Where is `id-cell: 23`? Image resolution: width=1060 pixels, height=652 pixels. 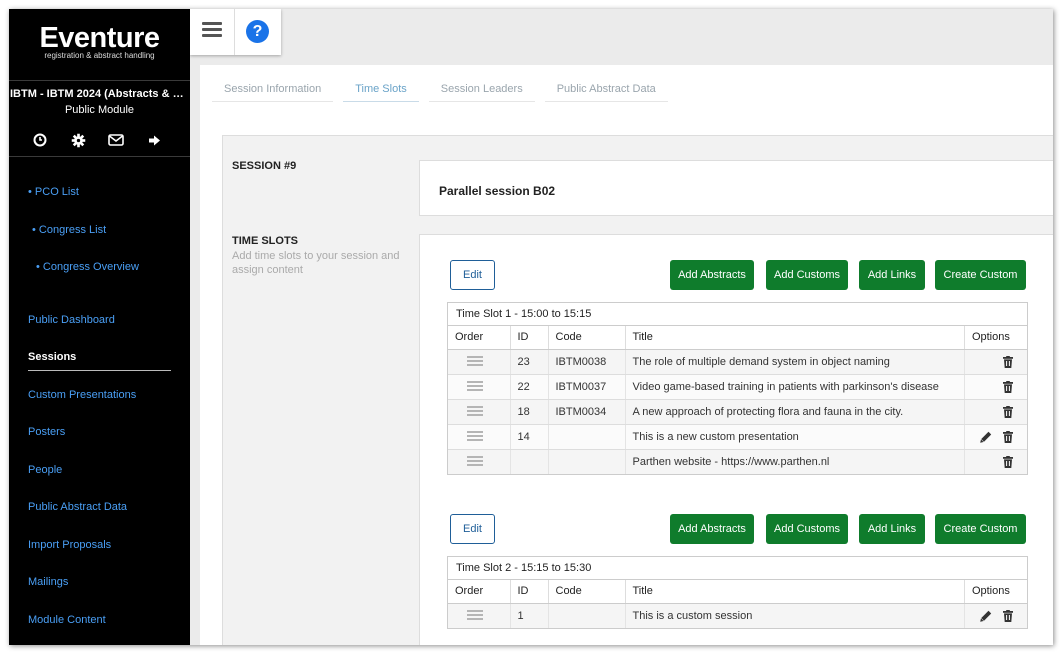
id-cell: 23 is located at coordinates (529, 362).